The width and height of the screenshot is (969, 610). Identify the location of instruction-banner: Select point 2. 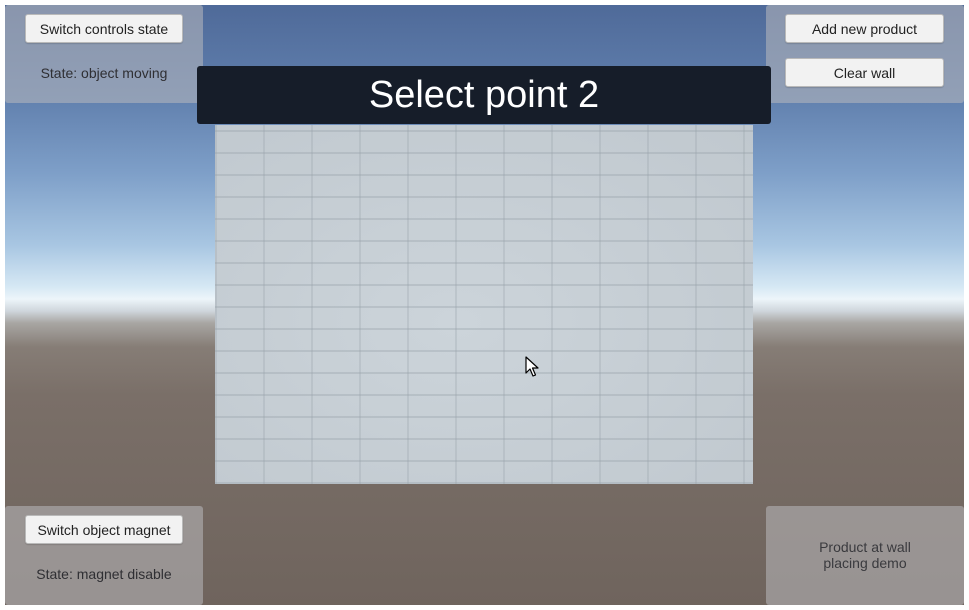
(484, 95).